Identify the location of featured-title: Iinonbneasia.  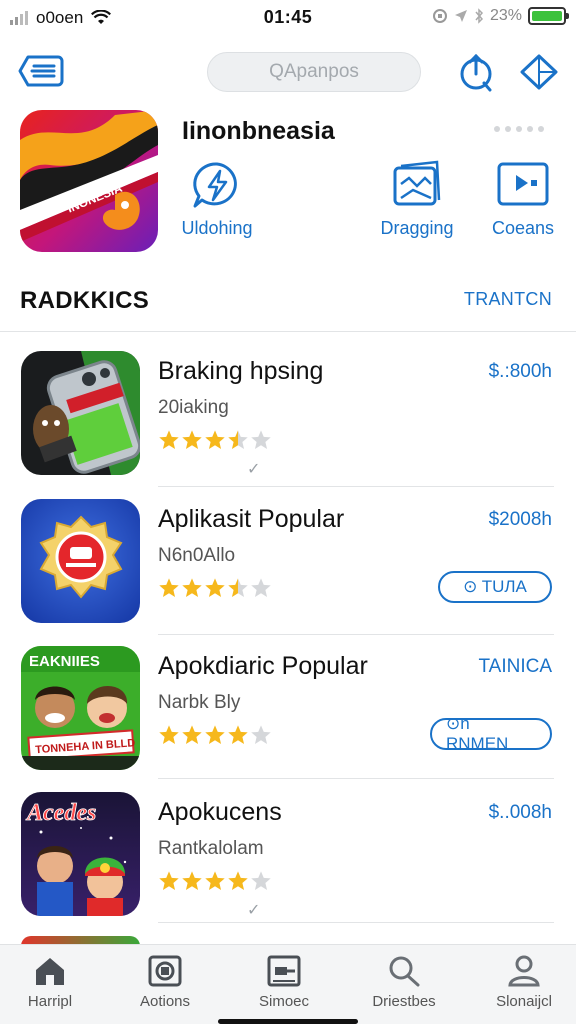
(258, 131).